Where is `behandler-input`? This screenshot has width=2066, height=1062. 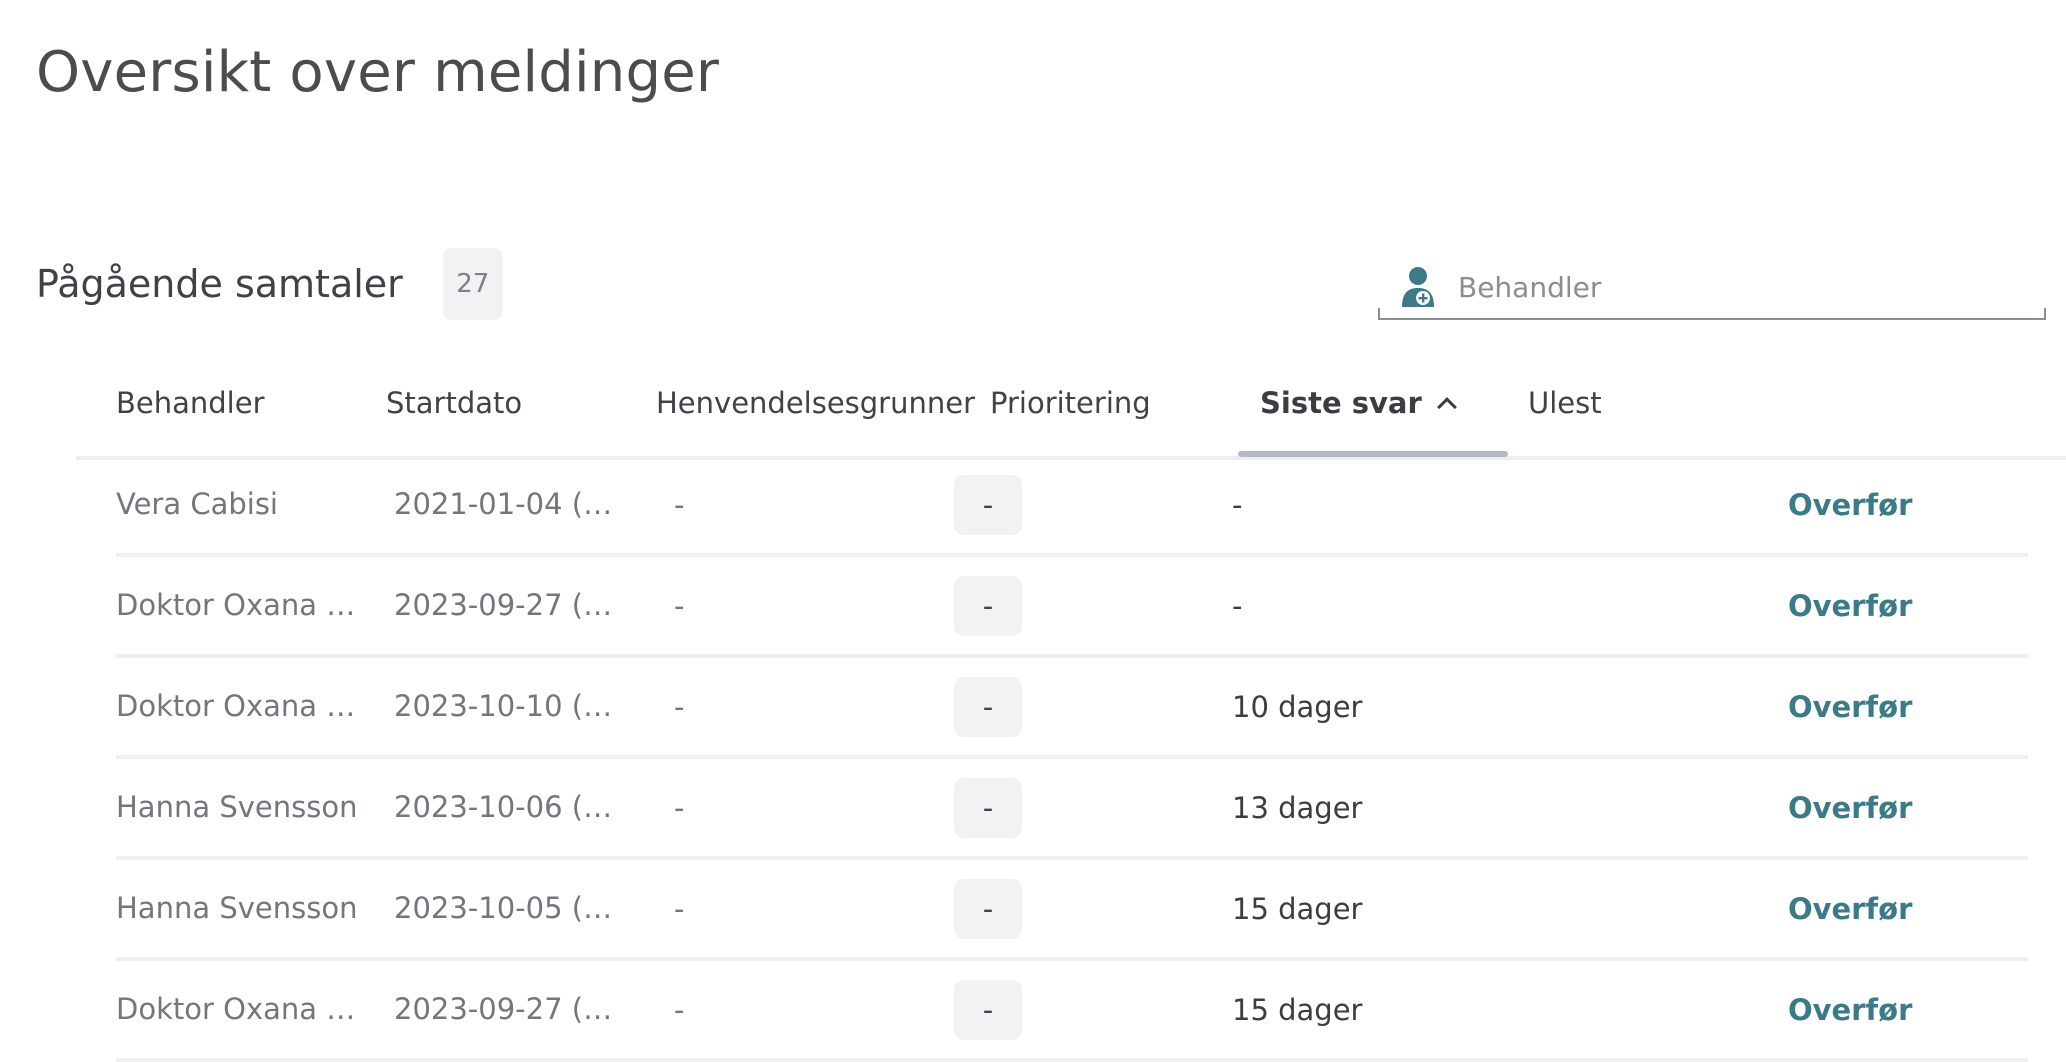 behandler-input is located at coordinates (1738, 287).